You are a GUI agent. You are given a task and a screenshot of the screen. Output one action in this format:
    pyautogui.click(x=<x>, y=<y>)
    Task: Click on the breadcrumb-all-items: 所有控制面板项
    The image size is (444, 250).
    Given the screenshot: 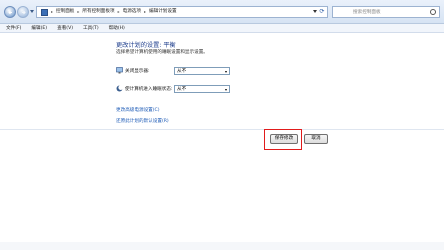 What is the action you would take?
    pyautogui.click(x=98, y=12)
    